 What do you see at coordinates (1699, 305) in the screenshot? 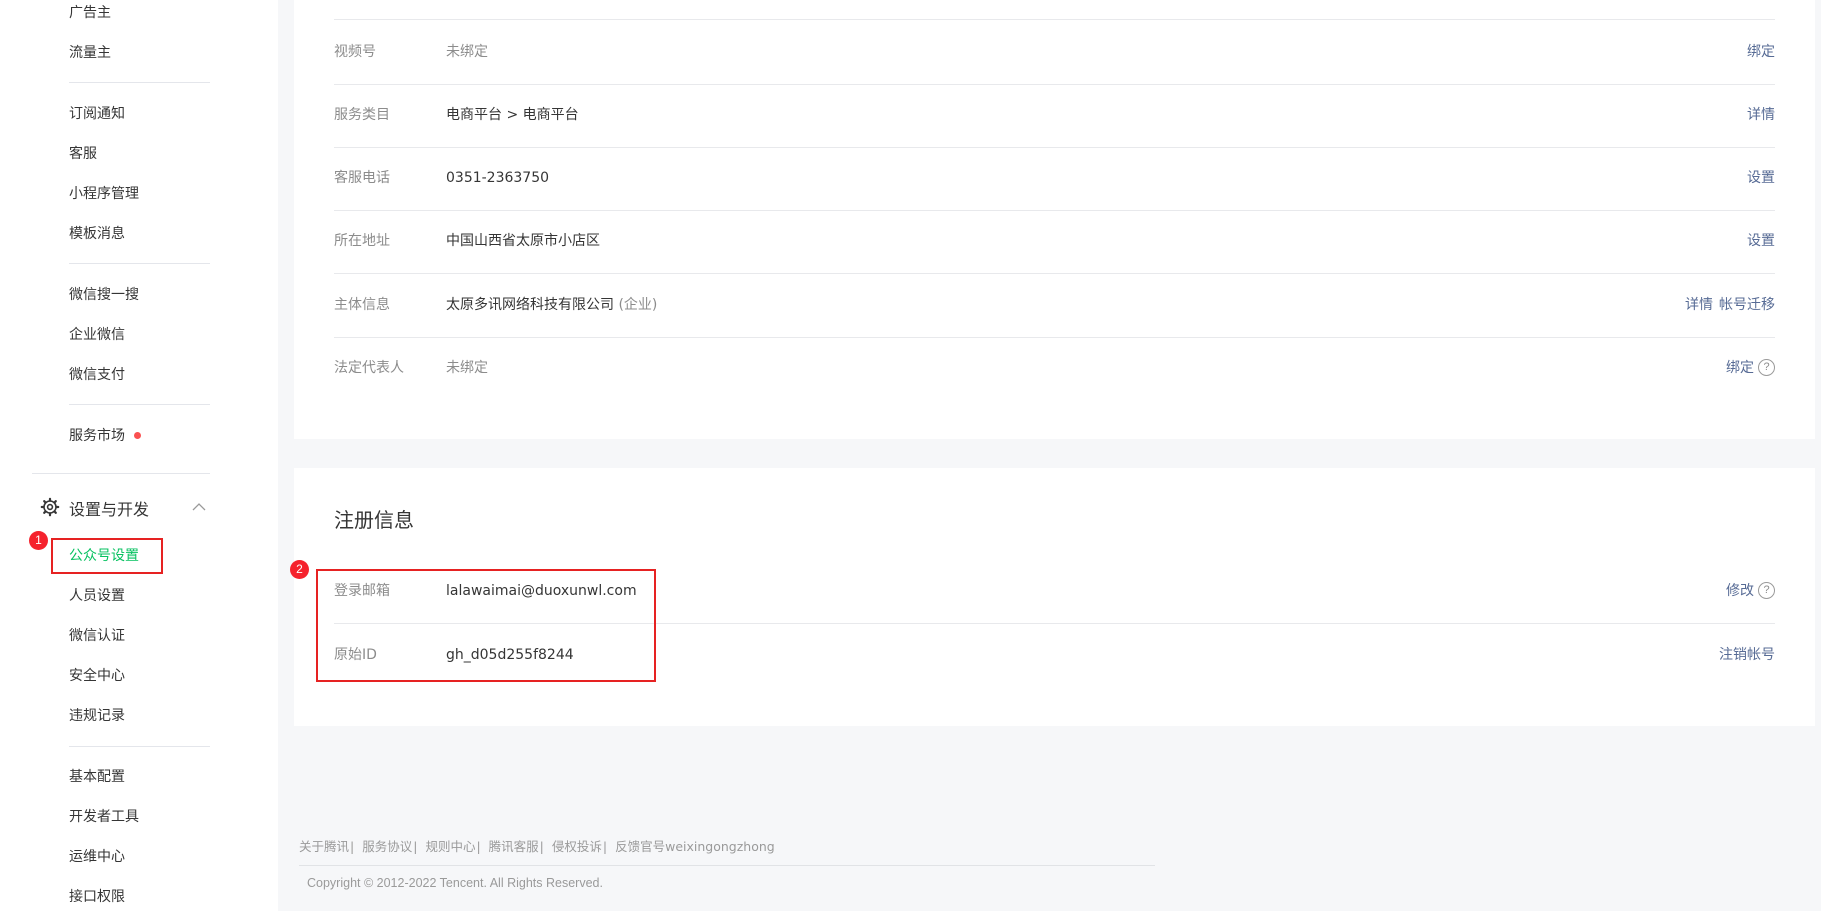
I see `entity-details-link: 详情` at bounding box center [1699, 305].